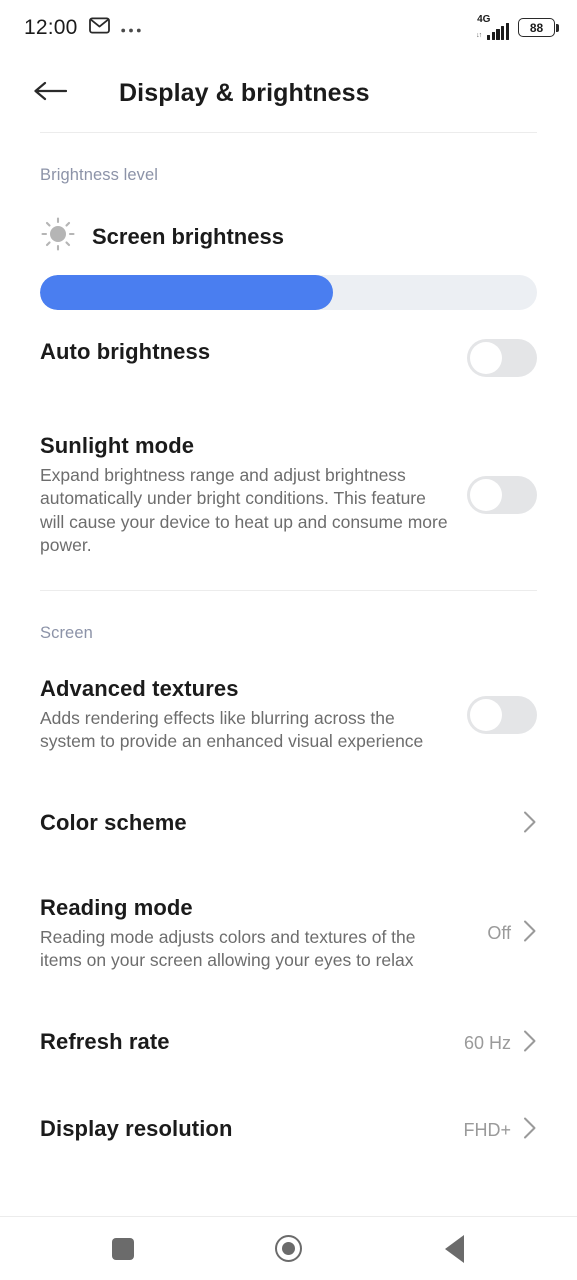  I want to click on brightness-slider, so click(288, 292).